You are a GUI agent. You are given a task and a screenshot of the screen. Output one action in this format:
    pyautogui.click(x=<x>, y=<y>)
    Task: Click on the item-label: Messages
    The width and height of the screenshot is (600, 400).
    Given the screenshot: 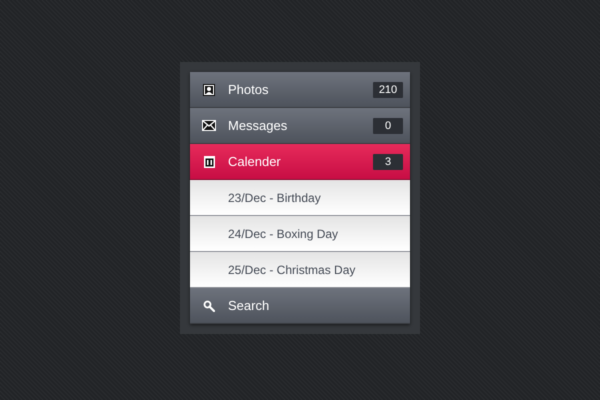 What is the action you would take?
    pyautogui.click(x=258, y=125)
    